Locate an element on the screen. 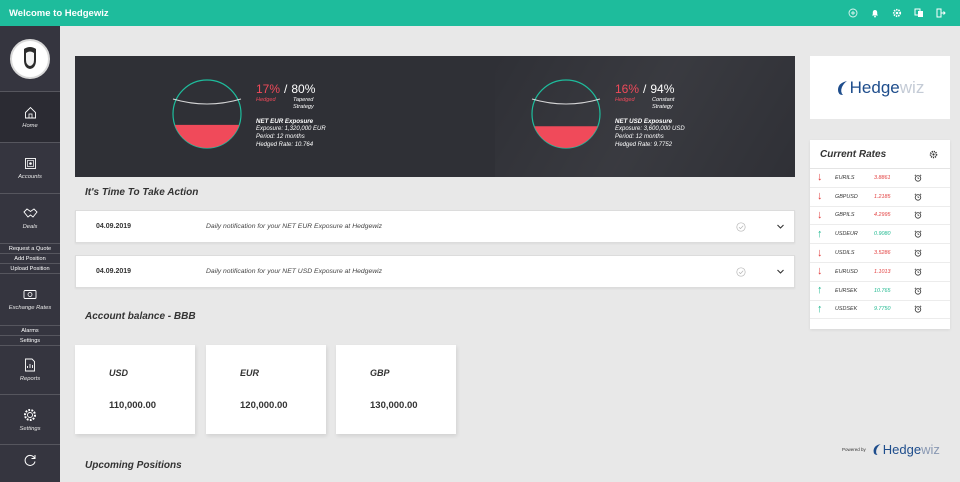 The width and height of the screenshot is (960, 482). rate-pair: USDILS is located at coordinates (845, 253).